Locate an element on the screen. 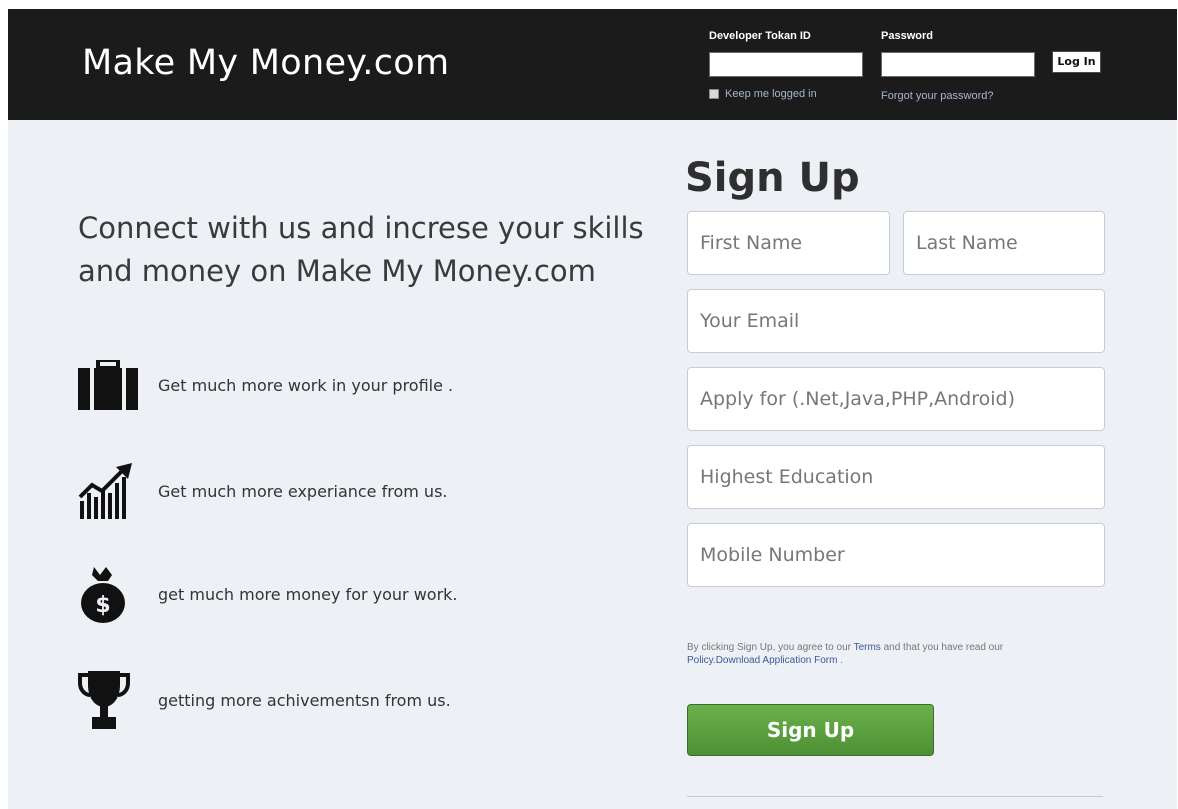  password-input is located at coordinates (958, 64).